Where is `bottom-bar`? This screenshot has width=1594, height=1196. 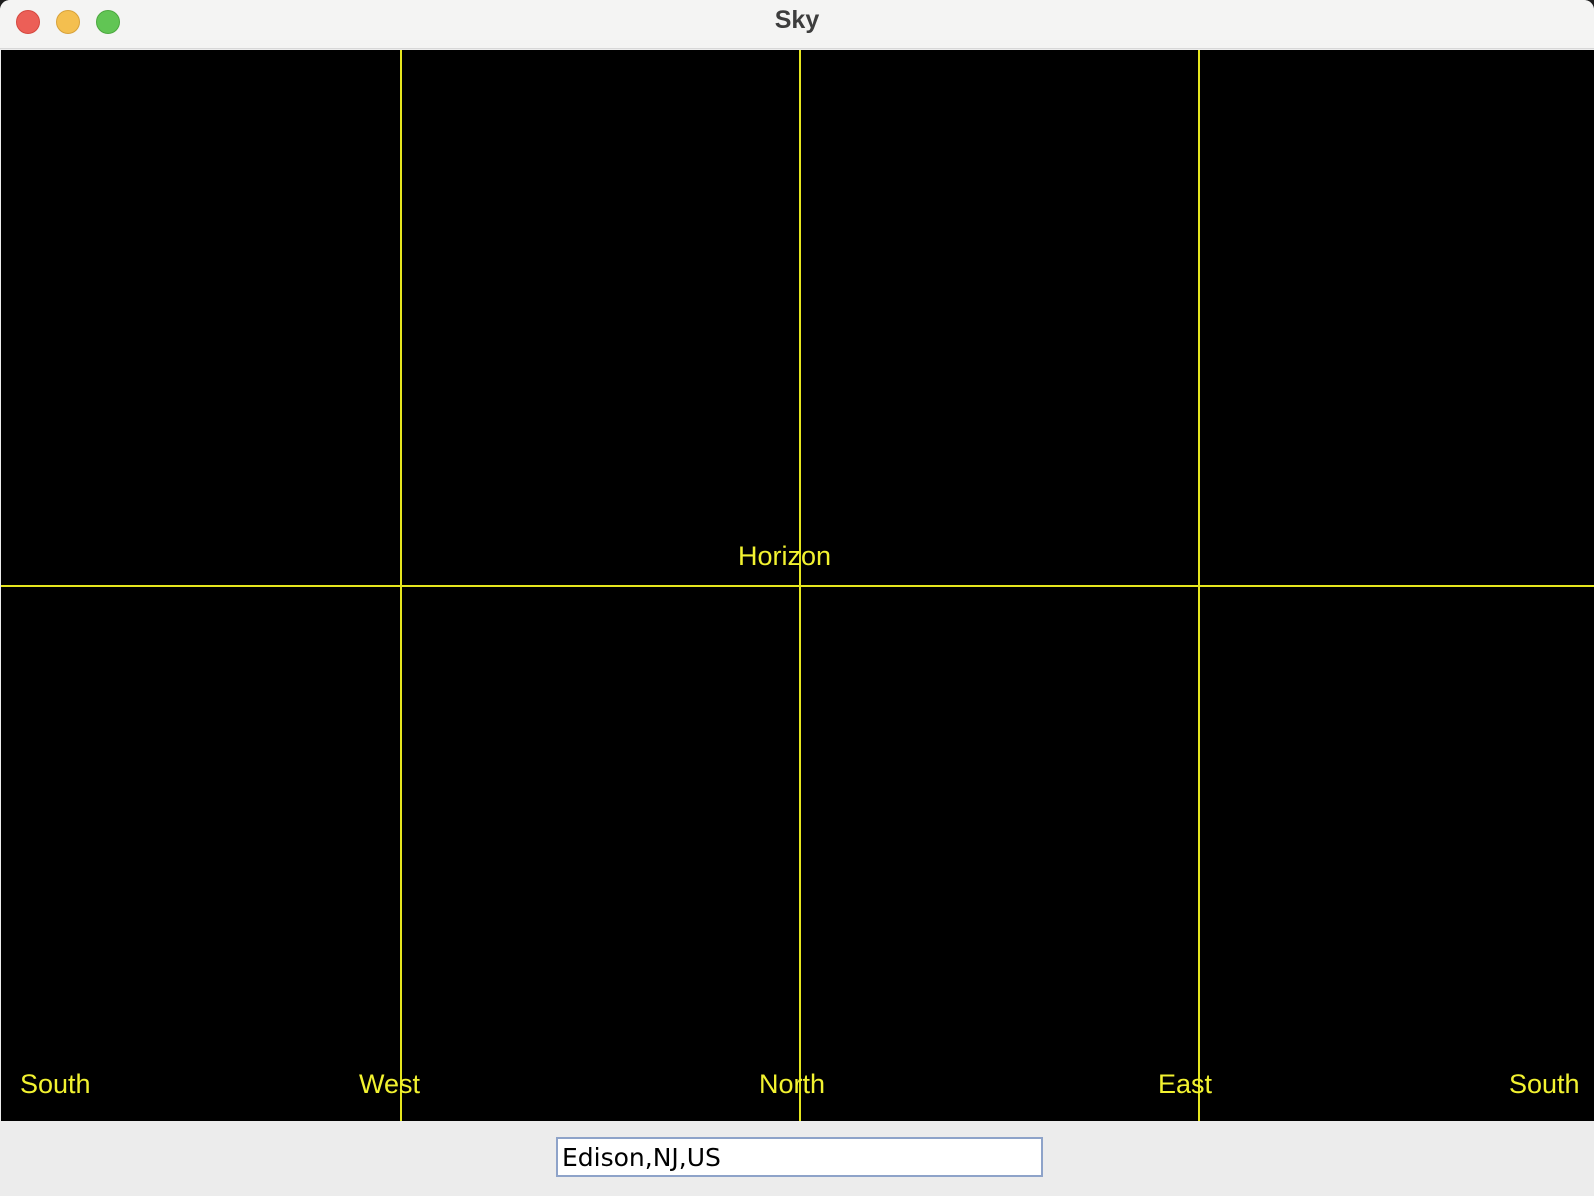 bottom-bar is located at coordinates (797, 1158).